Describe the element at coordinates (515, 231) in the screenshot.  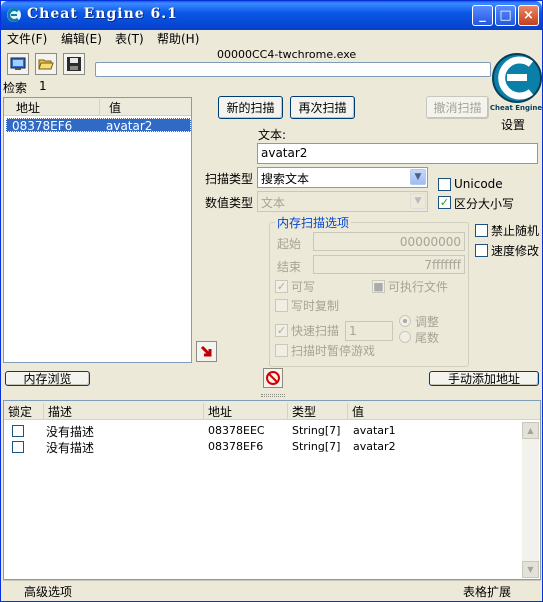
I see `disable-random-label: 禁止随机` at that location.